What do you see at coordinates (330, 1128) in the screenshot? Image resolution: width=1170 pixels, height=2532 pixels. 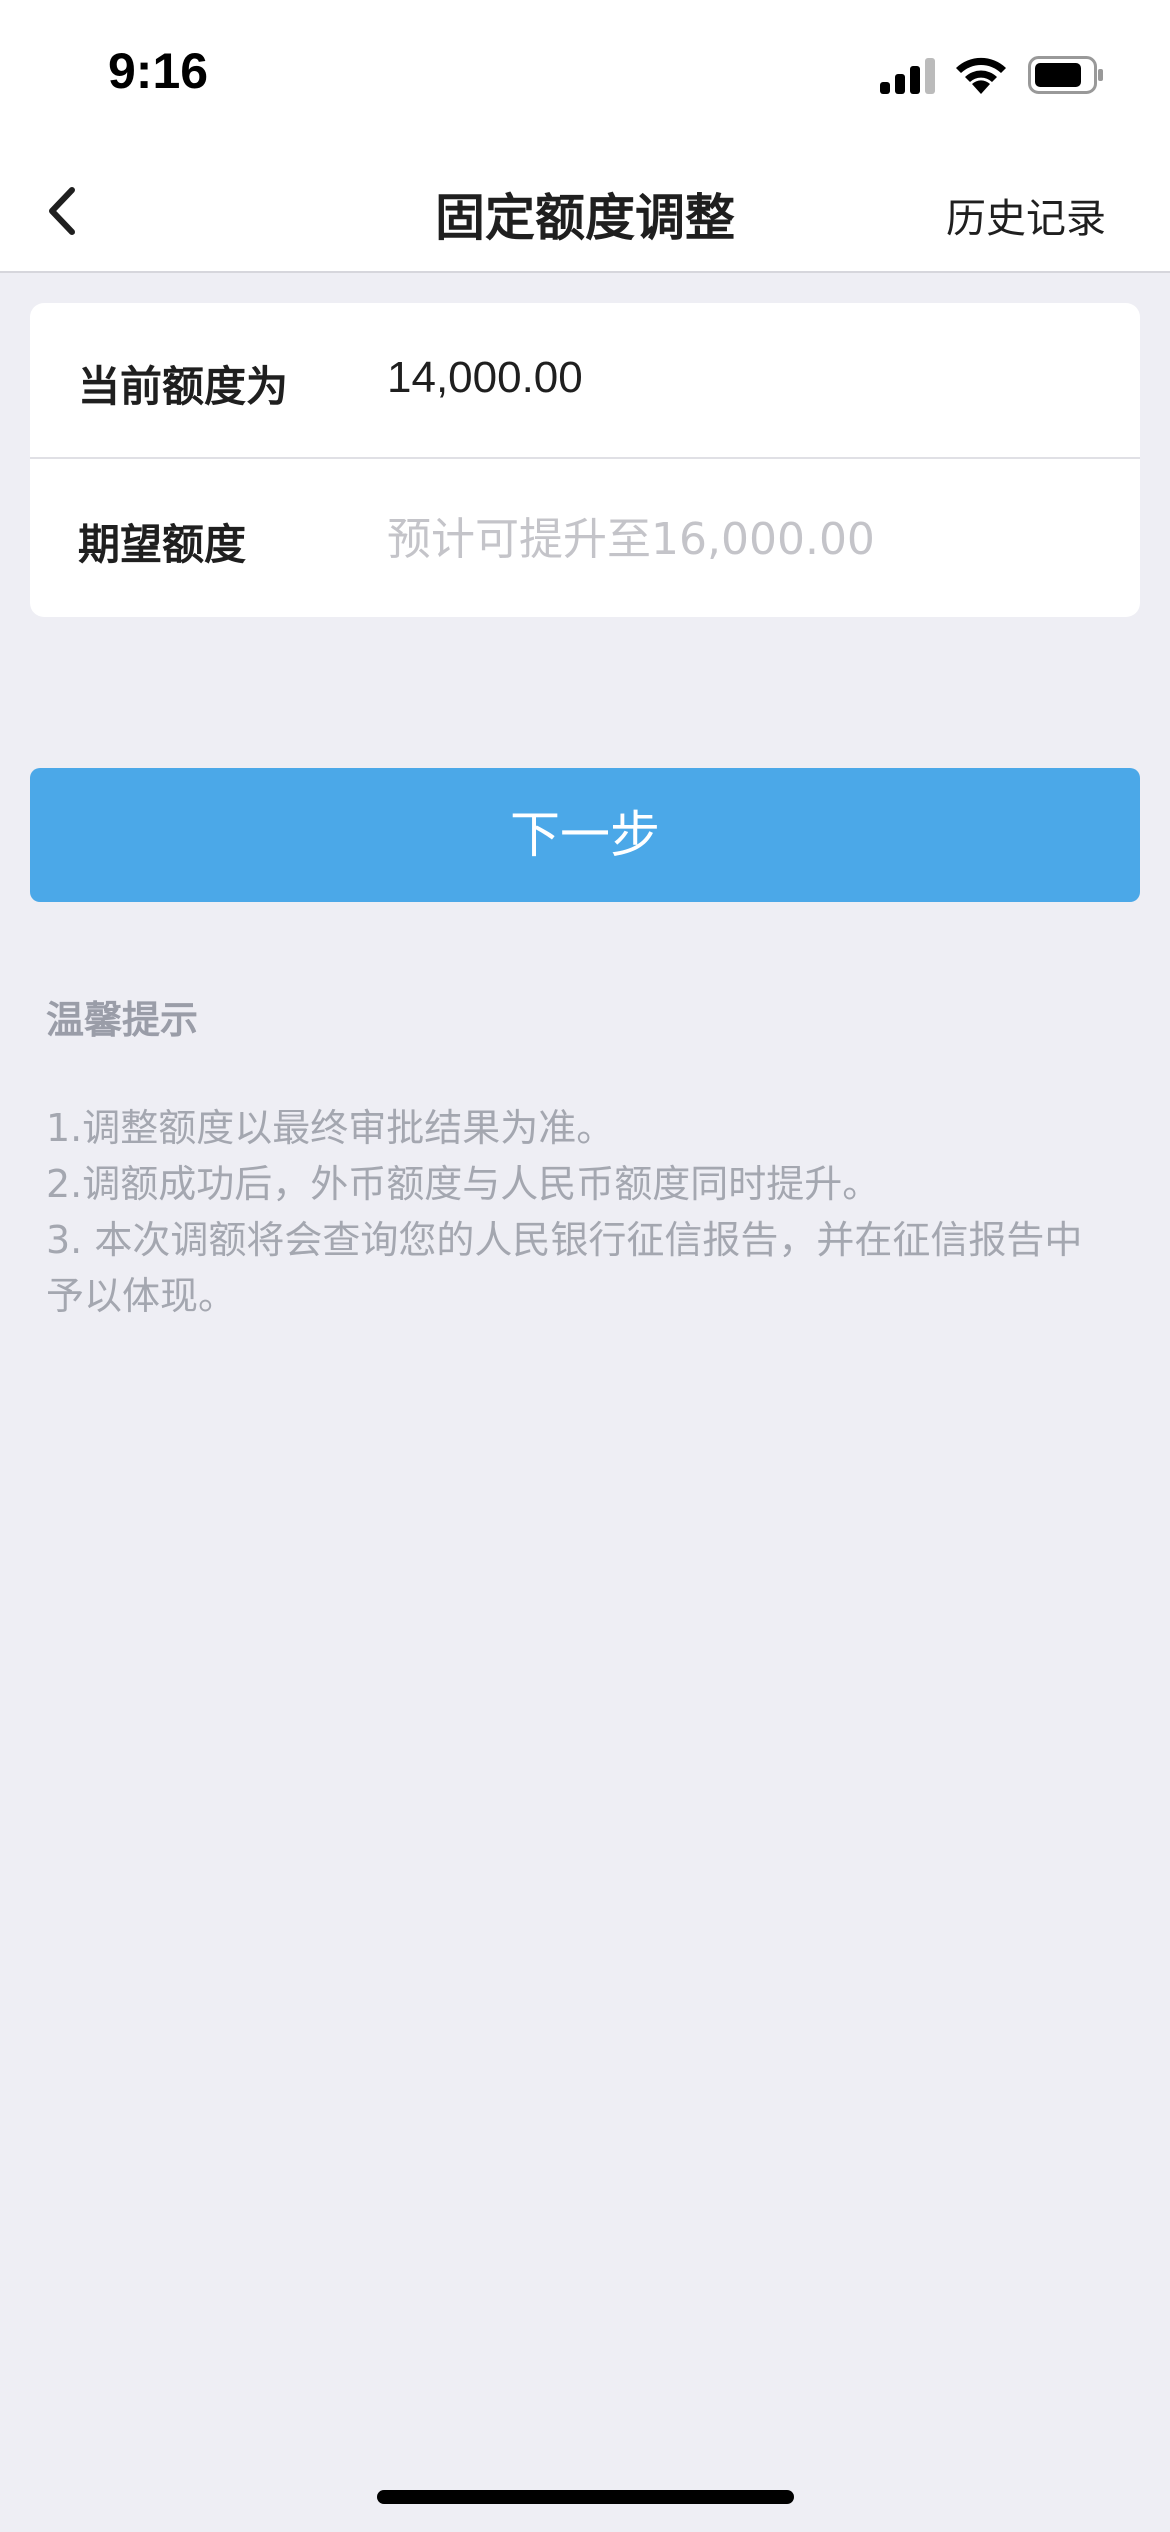 I see `tip-line: 1.调整额度以最终审批结果为准。` at bounding box center [330, 1128].